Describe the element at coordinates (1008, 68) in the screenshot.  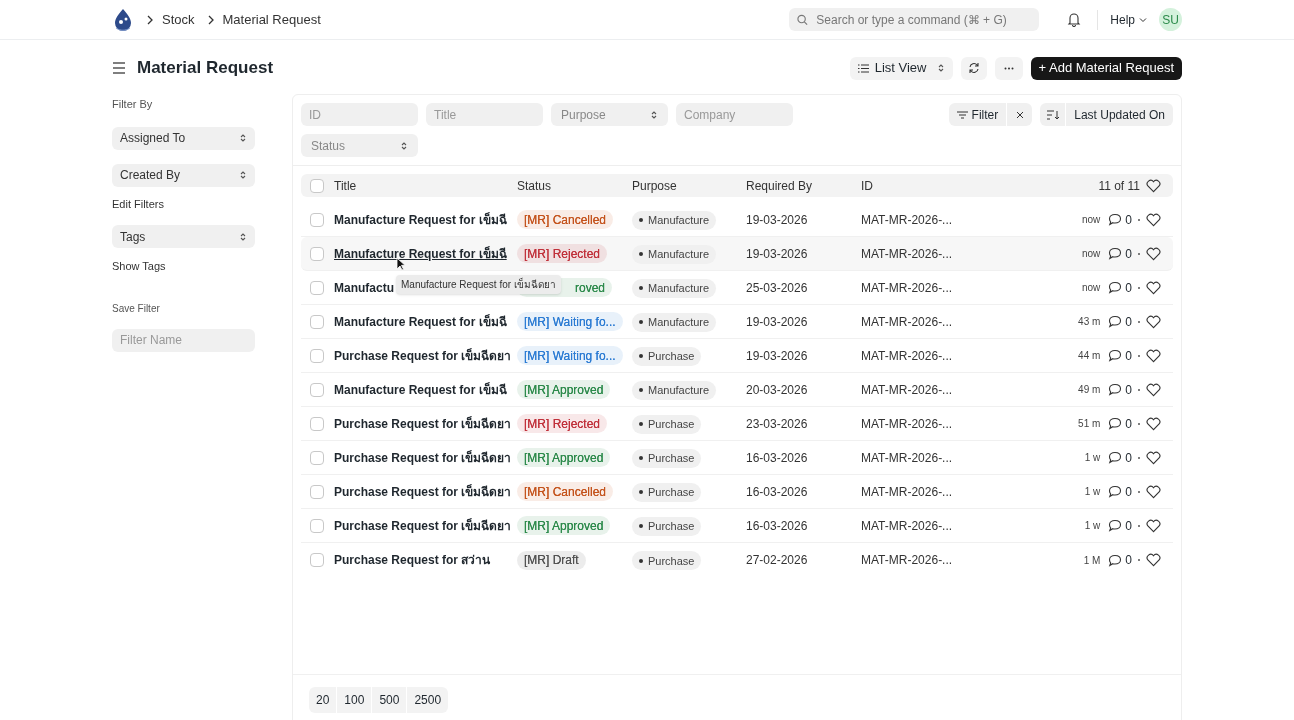
I see `more-icon` at that location.